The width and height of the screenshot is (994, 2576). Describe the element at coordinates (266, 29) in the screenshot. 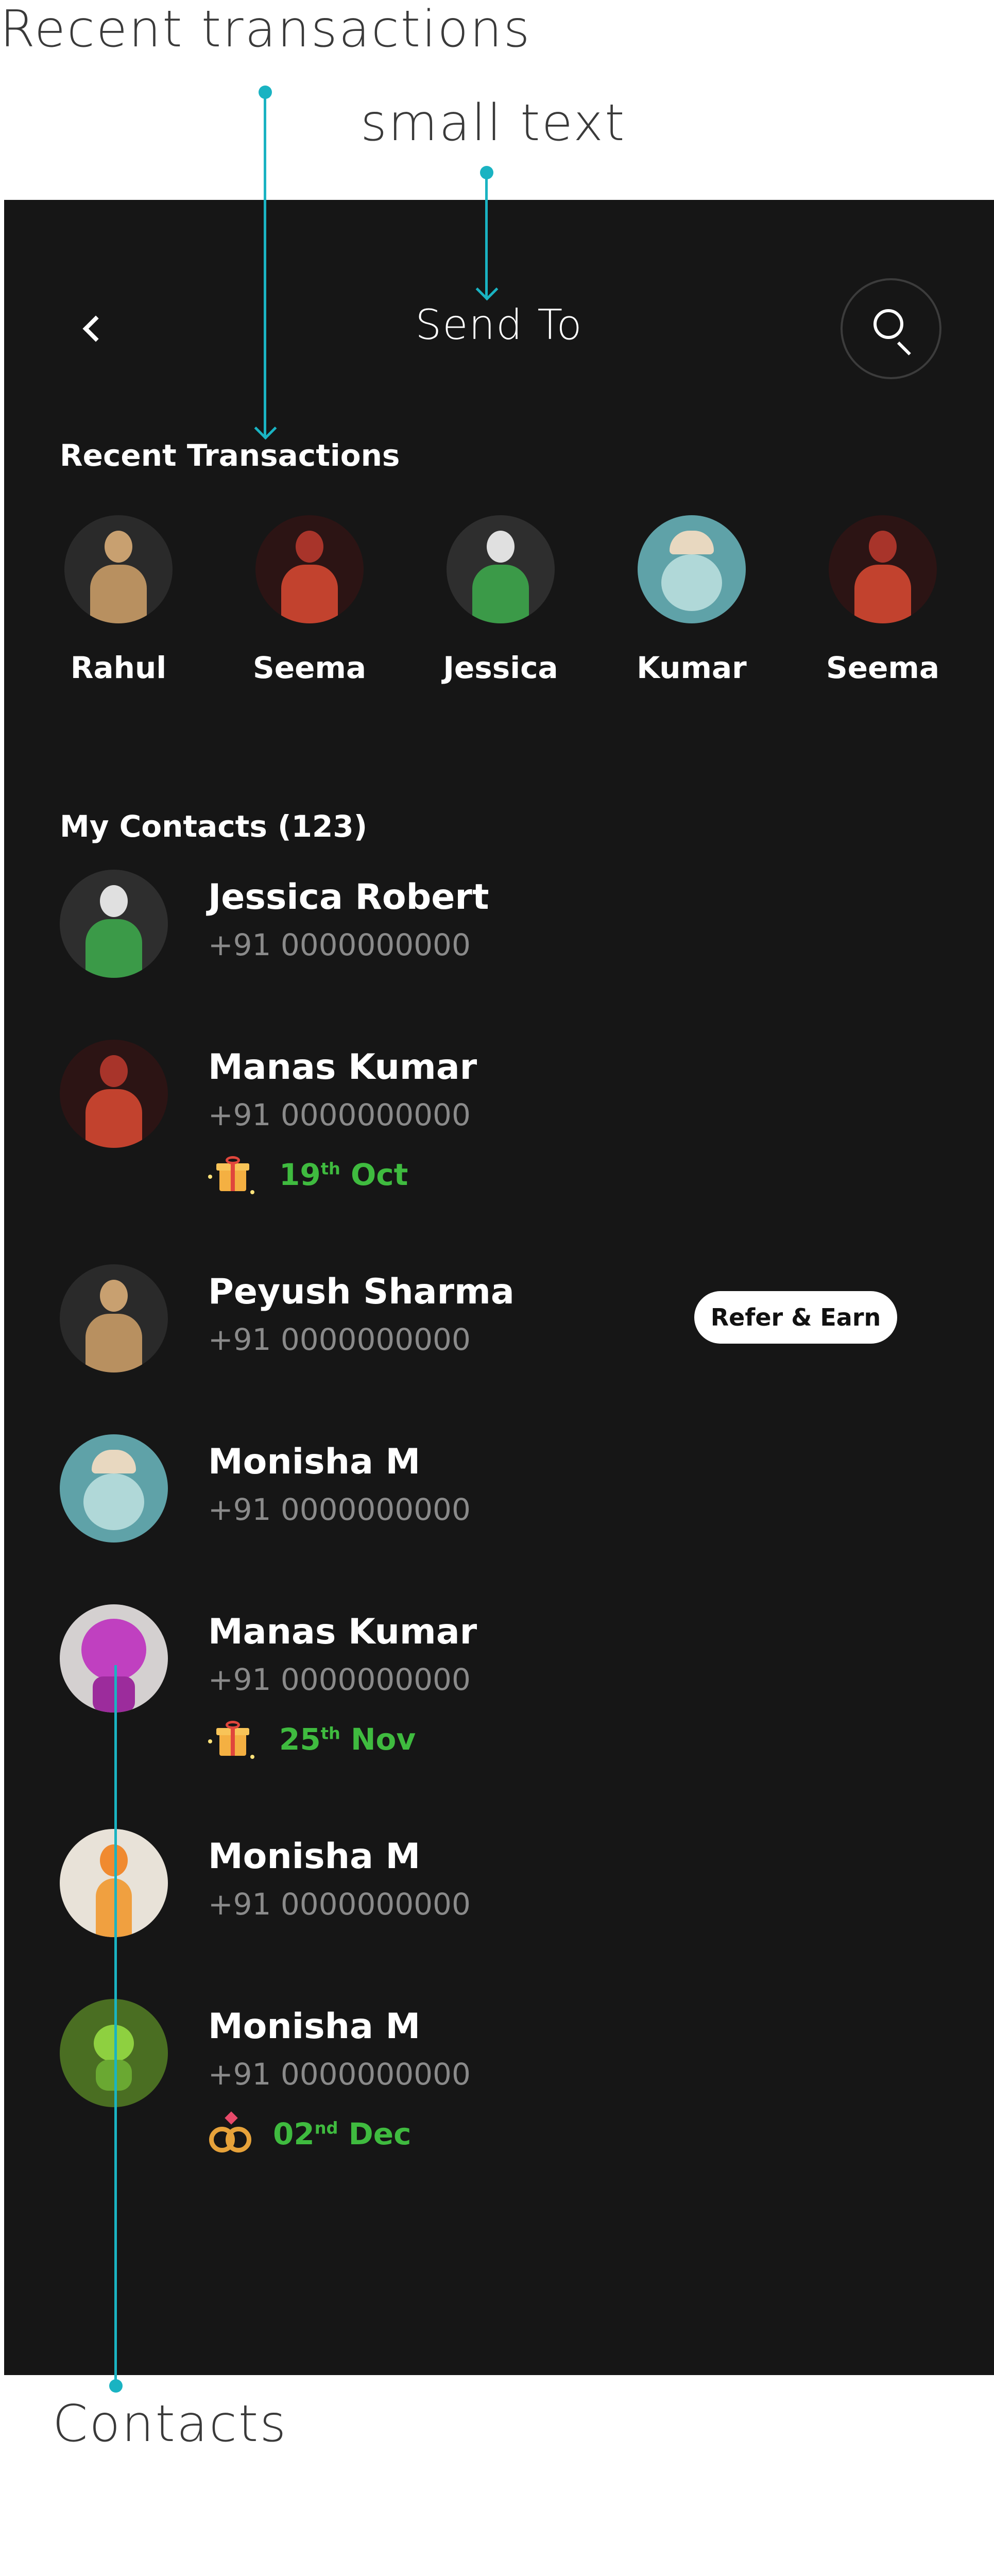

I see `annotation-recent-transactions: Recent transactions` at that location.